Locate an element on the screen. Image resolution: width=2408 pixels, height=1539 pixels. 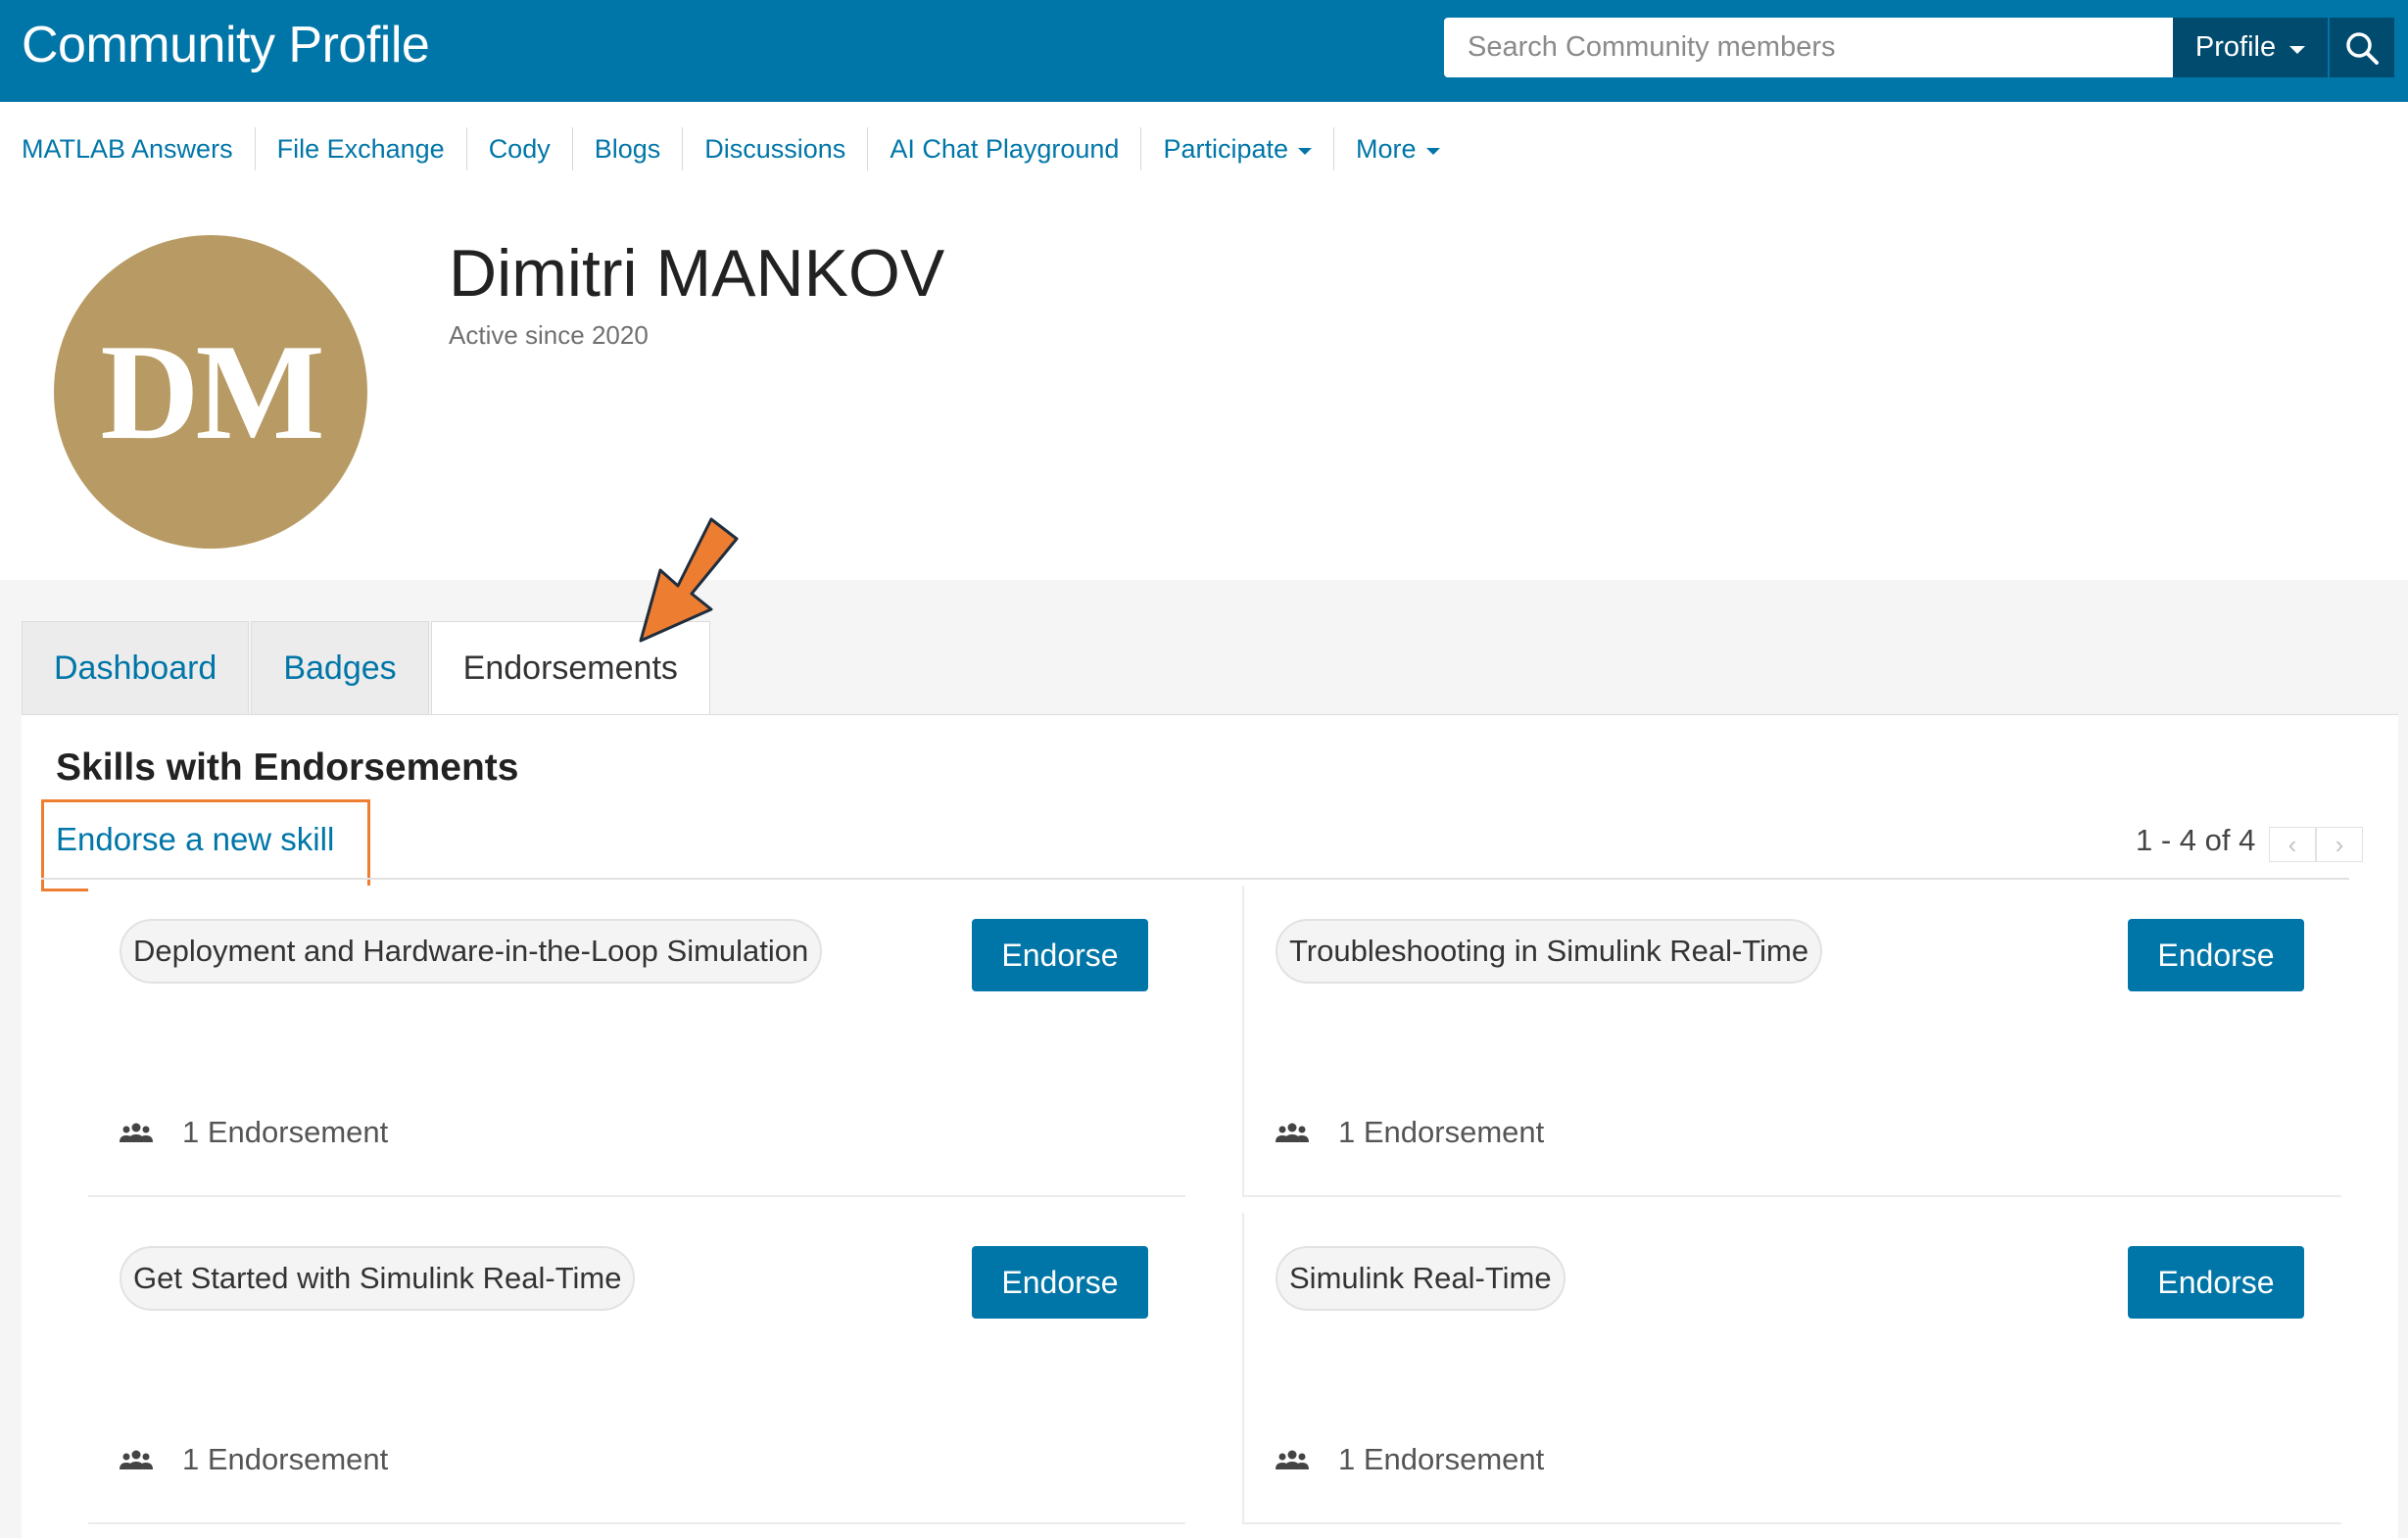
search-input is located at coordinates (1808, 47).